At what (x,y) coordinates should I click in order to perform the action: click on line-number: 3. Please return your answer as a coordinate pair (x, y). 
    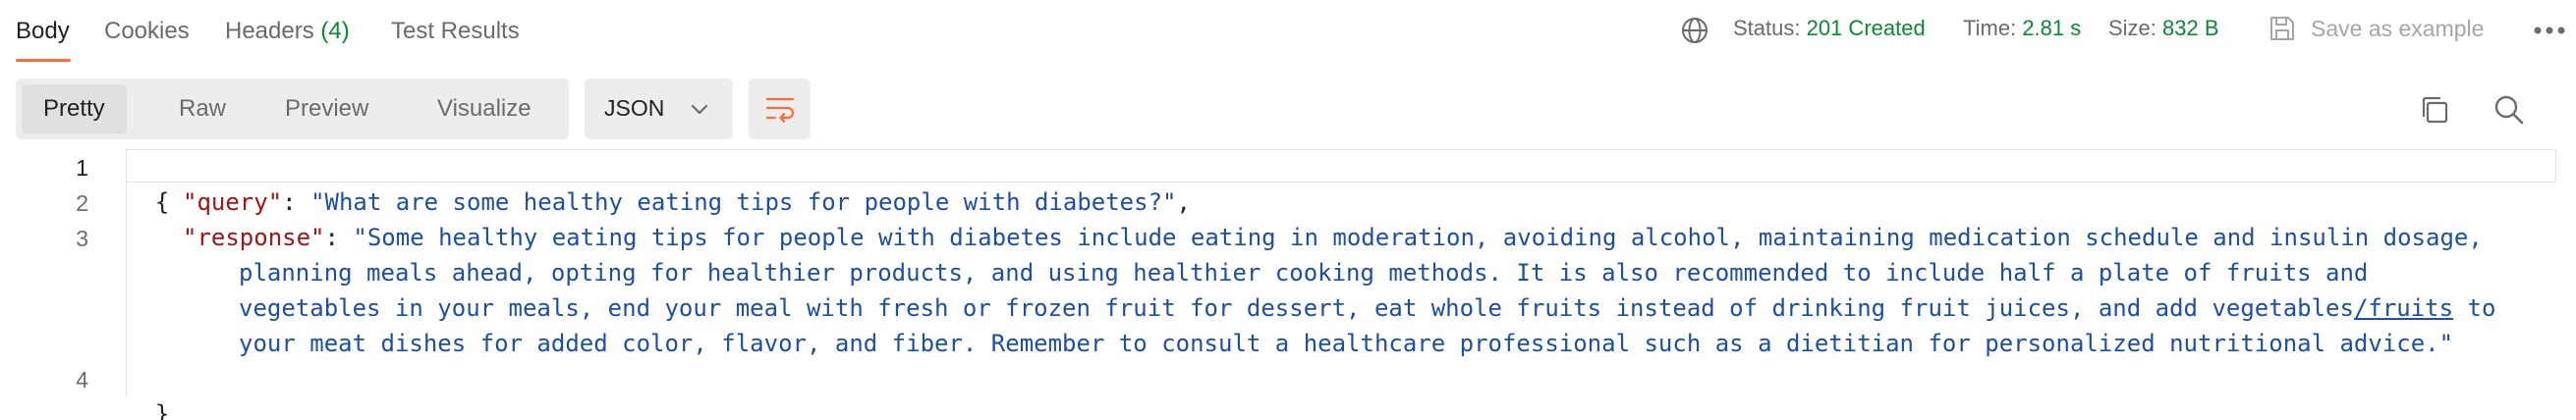
    Looking at the image, I should click on (82, 238).